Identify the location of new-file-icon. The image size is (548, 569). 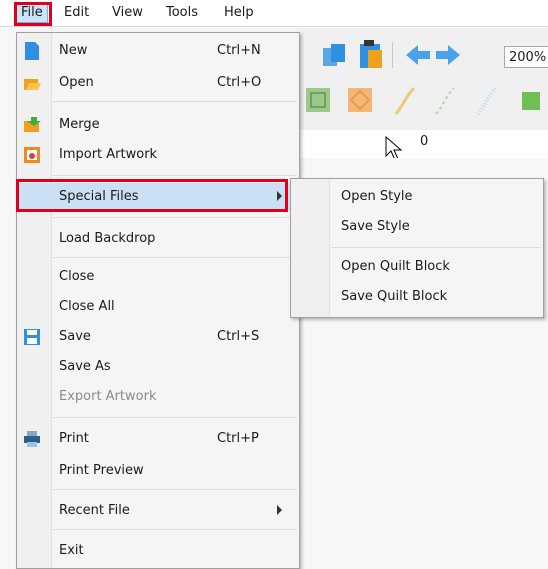
(32, 51).